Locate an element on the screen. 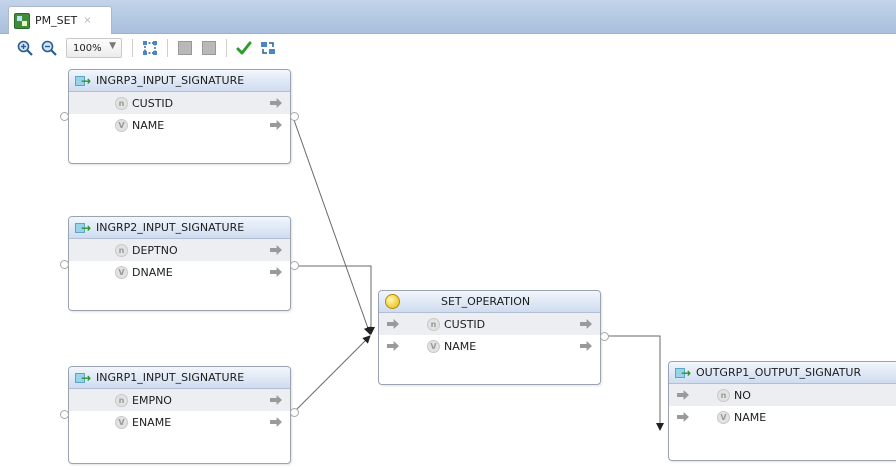 Image resolution: width=896 pixels, height=470 pixels. node-header: → INGRP1_INPUT_SIGNATURE is located at coordinates (179, 378).